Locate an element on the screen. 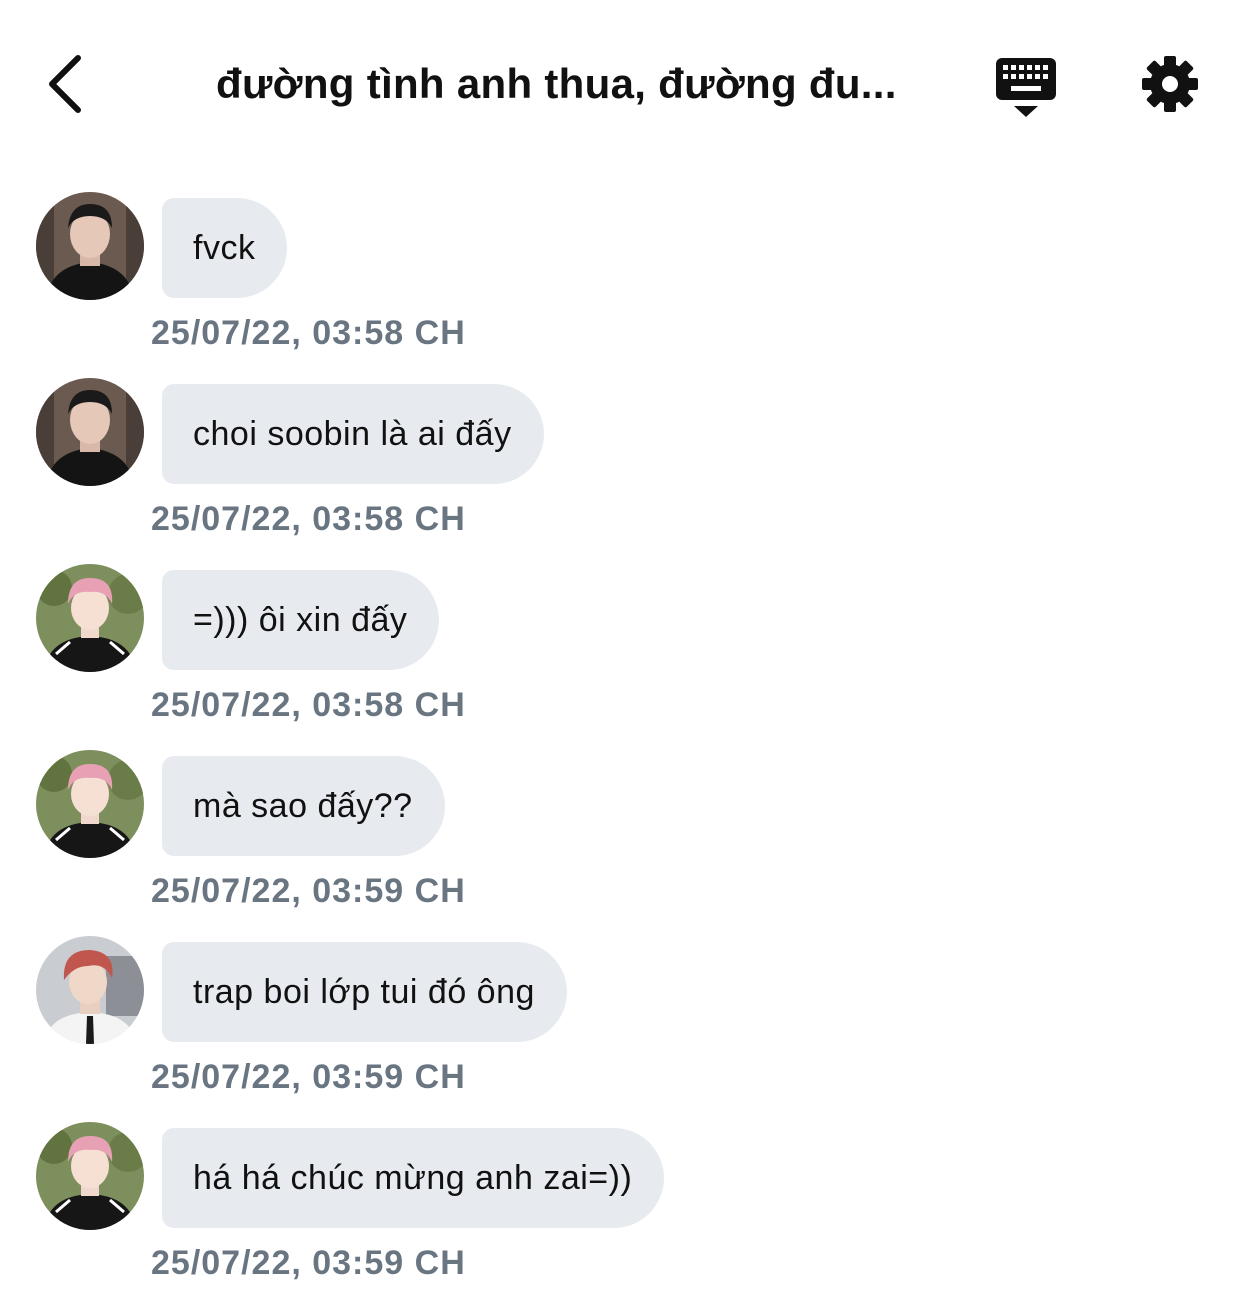 The height and width of the screenshot is (1306, 1242). message-bubble: trap boi lớp tui đó ông is located at coordinates (364, 992).